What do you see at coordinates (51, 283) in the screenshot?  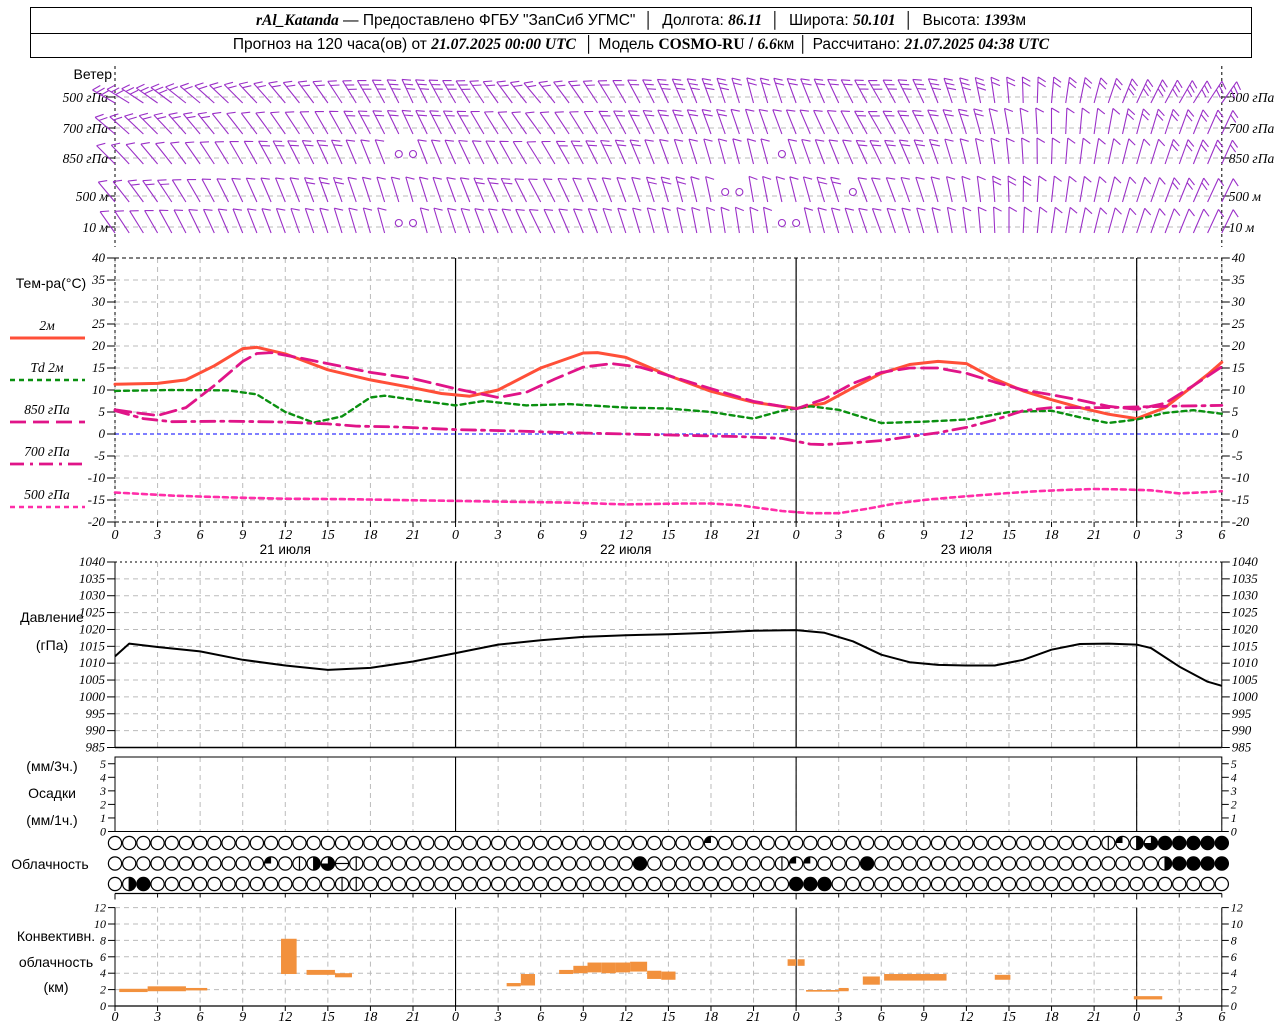 I see `temp-panel-title: Тем-ра(°C)` at bounding box center [51, 283].